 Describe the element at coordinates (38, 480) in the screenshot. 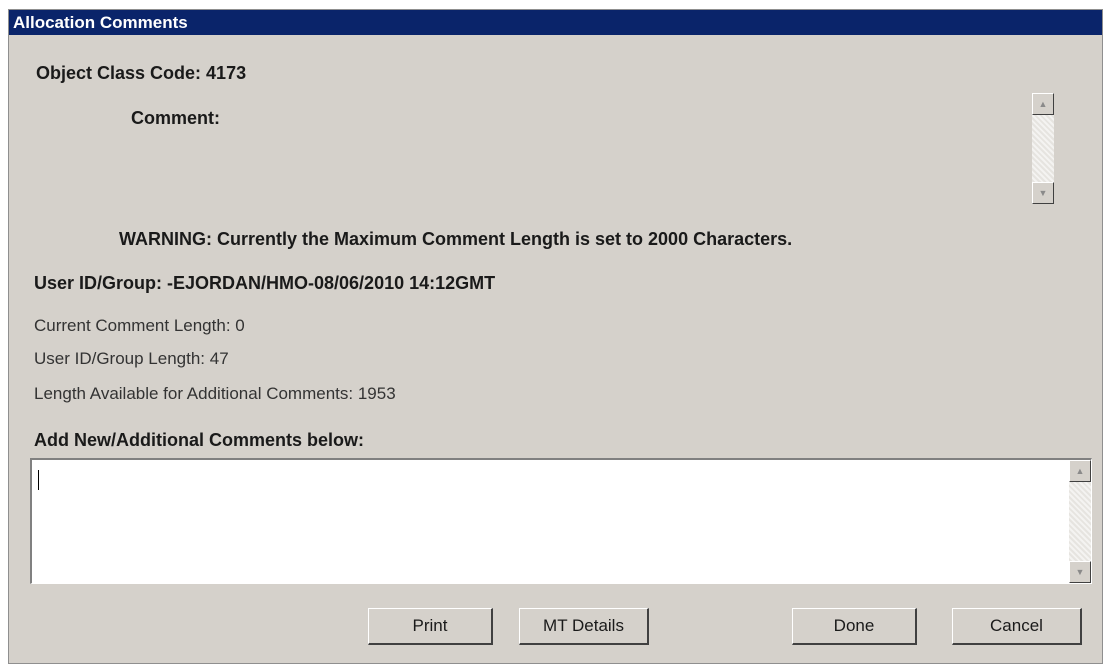

I see `text-caret` at that location.